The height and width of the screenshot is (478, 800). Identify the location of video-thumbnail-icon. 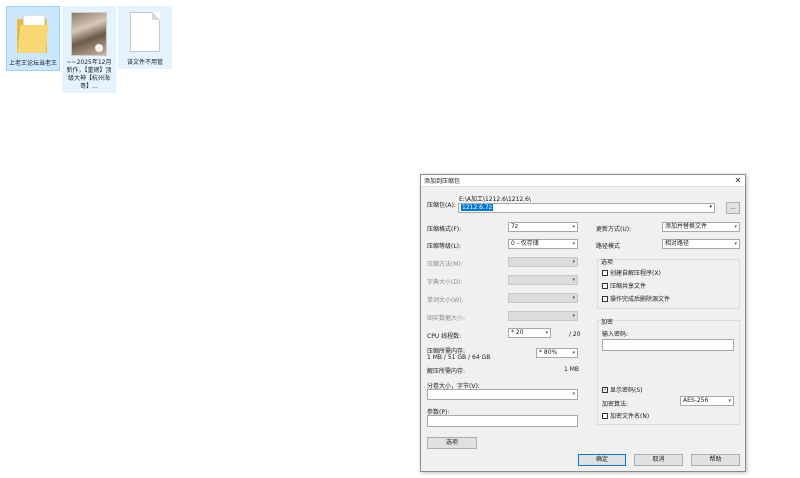
(89, 33).